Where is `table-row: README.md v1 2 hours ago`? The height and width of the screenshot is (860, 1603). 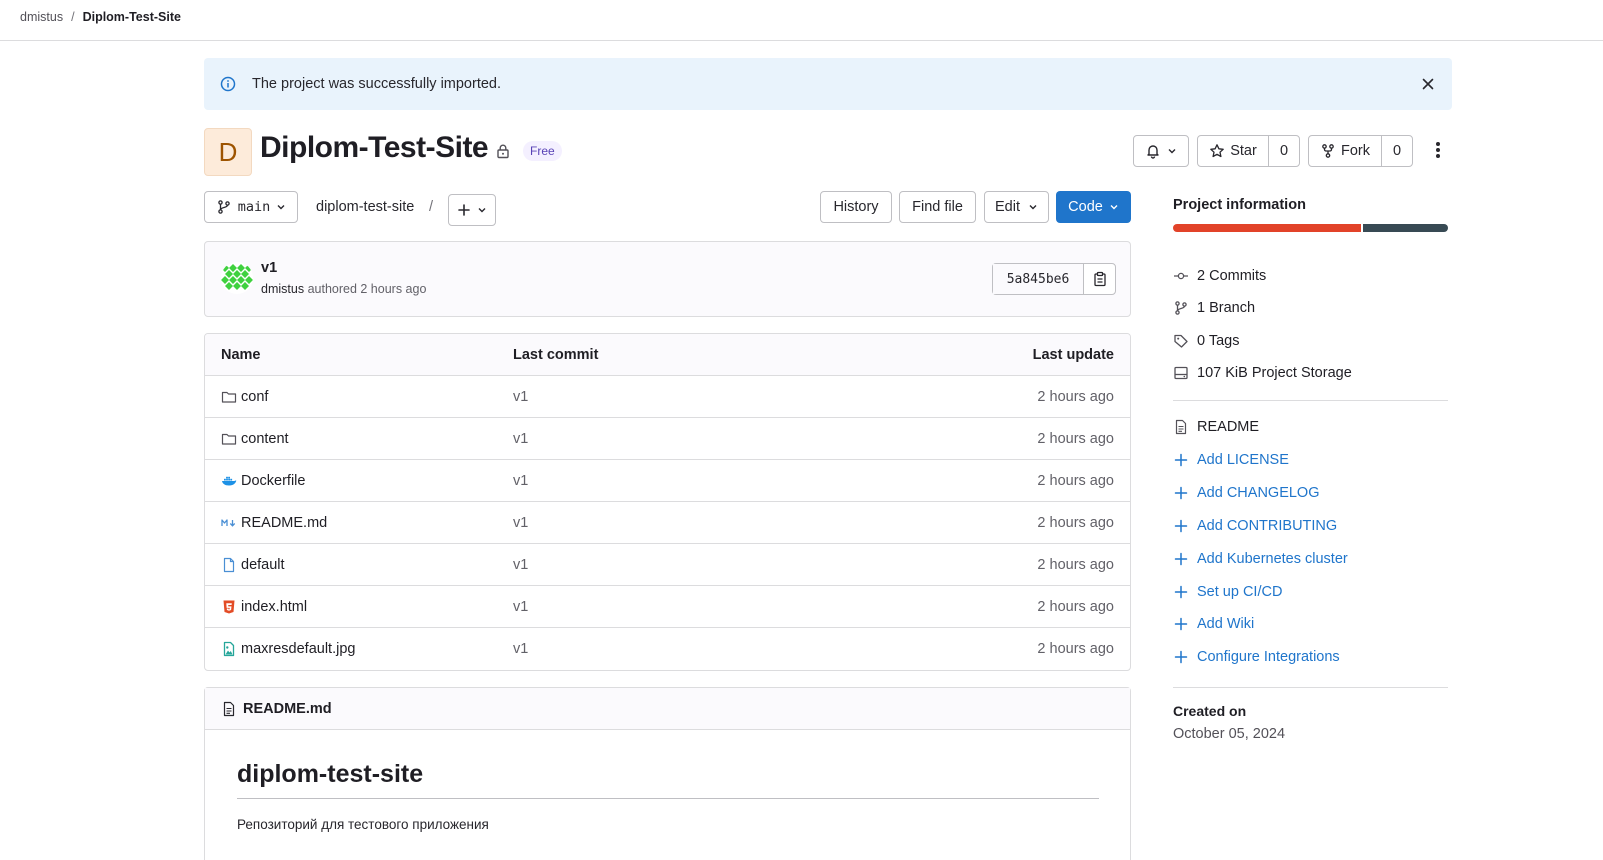
table-row: README.md v1 2 hours ago is located at coordinates (667, 523).